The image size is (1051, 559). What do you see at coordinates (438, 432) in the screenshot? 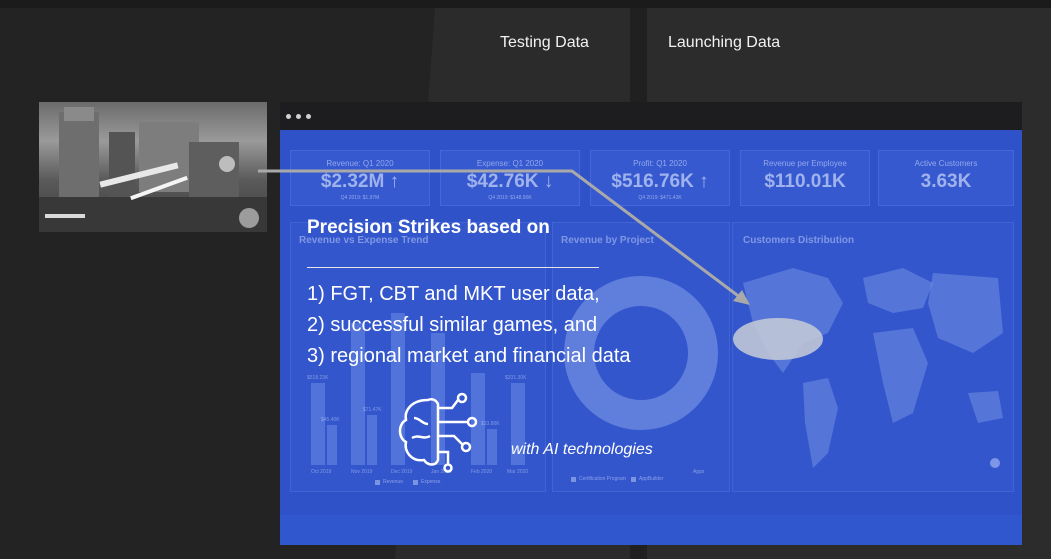
I see `ai-brain-circuit-icon` at bounding box center [438, 432].